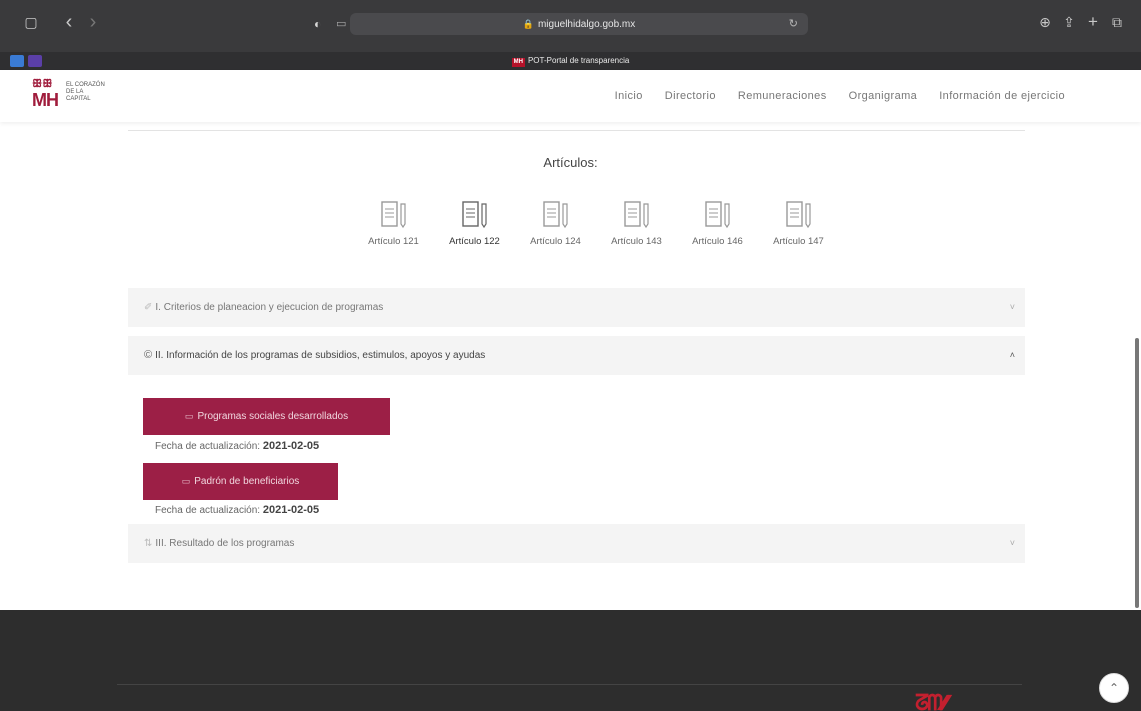 The width and height of the screenshot is (1141, 711). What do you see at coordinates (578, 60) in the screenshot?
I see `tab-title: POT-Portal de transparencia` at bounding box center [578, 60].